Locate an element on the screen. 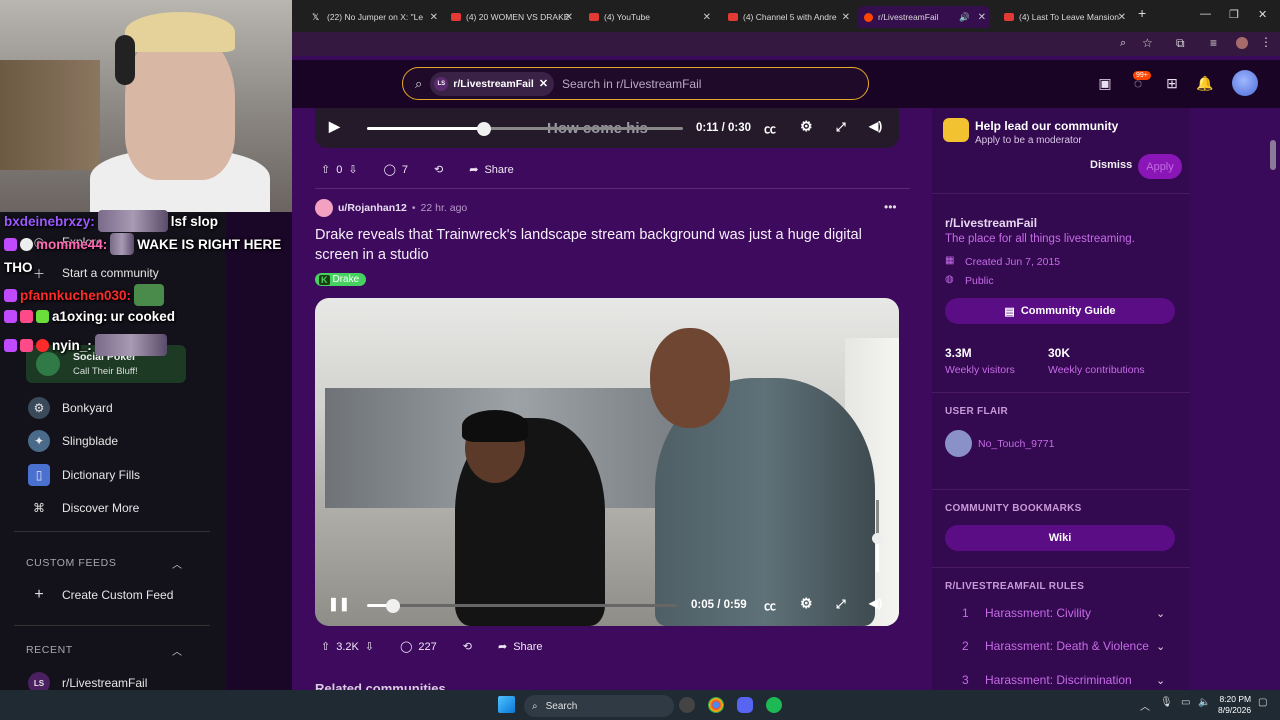  tab-youtube: (4) YouTube ✕ is located at coordinates (649, 17).